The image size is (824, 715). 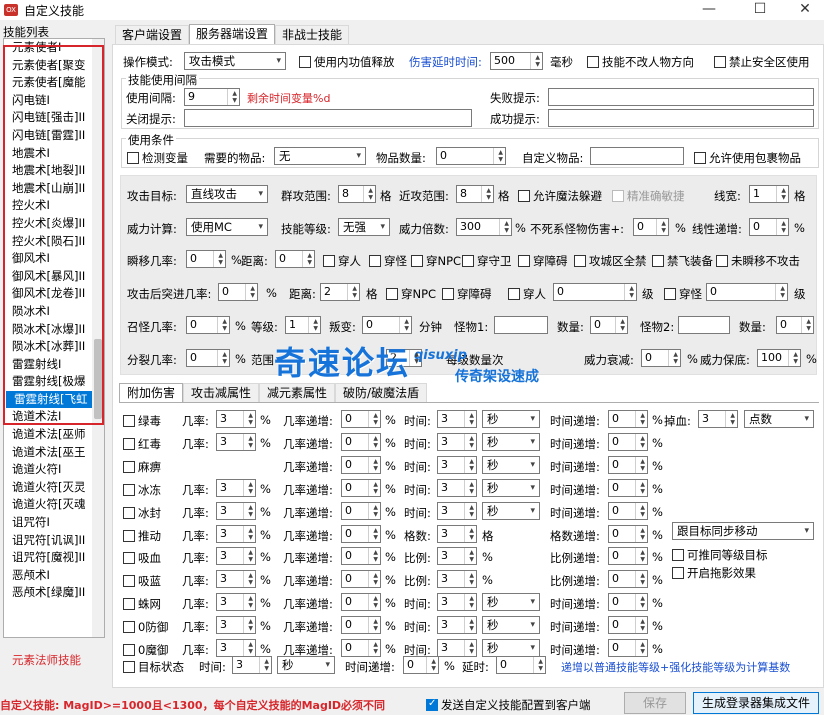 I want to click on mode-select: 攻击模式 ▾, so click(x=235, y=61).